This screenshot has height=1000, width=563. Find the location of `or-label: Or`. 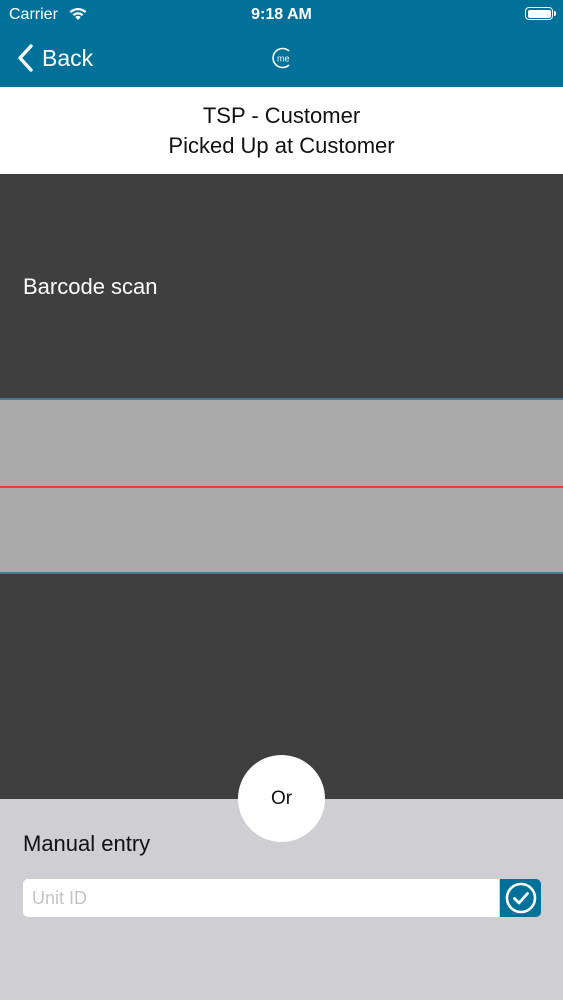

or-label: Or is located at coordinates (281, 798).